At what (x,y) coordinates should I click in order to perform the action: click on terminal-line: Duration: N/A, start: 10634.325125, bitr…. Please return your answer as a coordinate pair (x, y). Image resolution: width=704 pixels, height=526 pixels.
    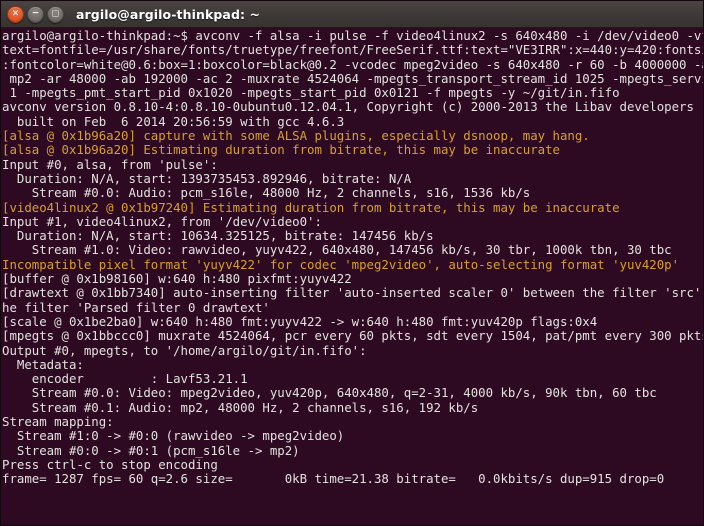
    Looking at the image, I should click on (218, 236).